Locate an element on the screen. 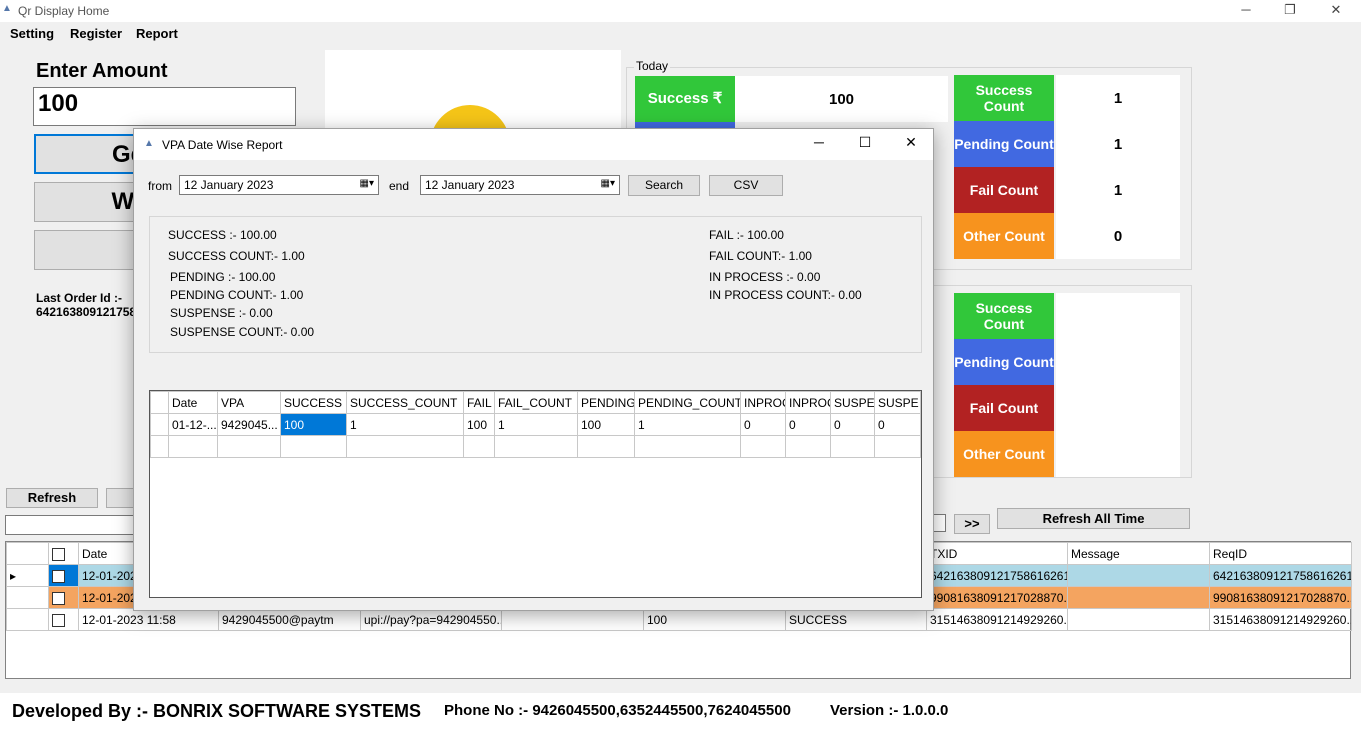  alltime-fail-count-tile: Fail Count is located at coordinates (1004, 408).